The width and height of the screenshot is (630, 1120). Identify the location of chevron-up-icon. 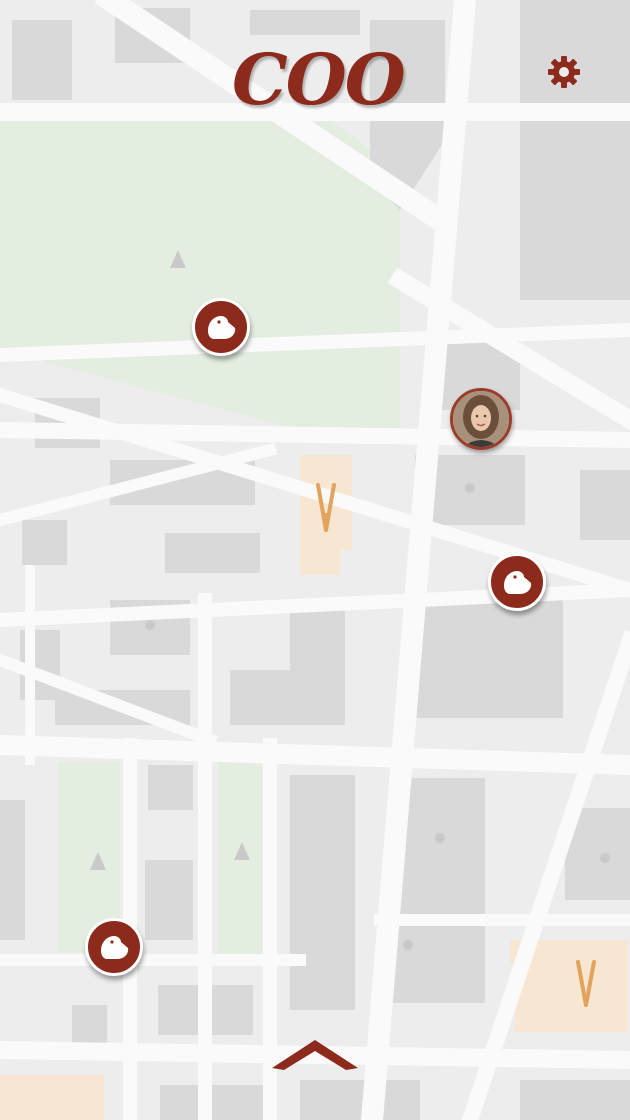
(315, 1055).